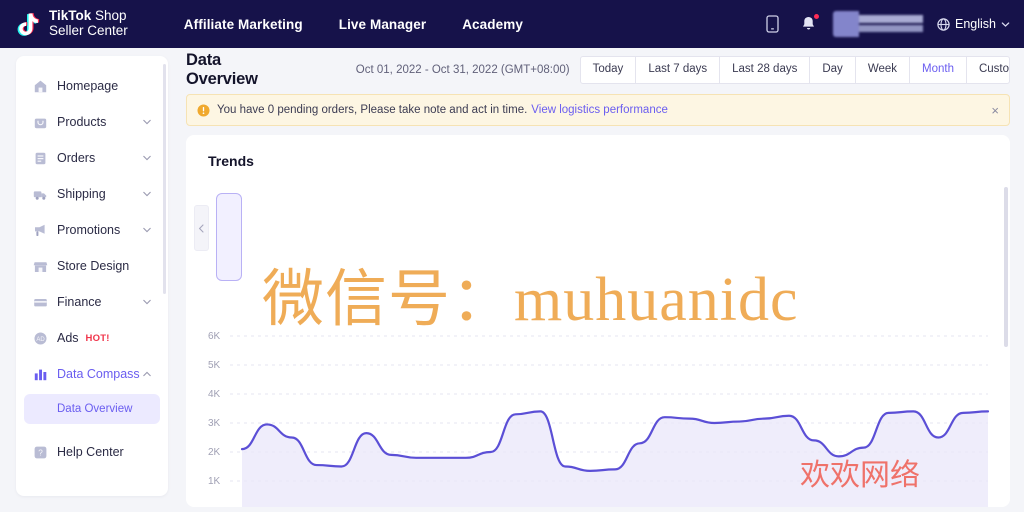 The height and width of the screenshot is (512, 1024). What do you see at coordinates (462, 70) in the screenshot?
I see `date-range-label: Oct 01, 2022 - Oct 31, 2022 (GMT+08:00)` at bounding box center [462, 70].